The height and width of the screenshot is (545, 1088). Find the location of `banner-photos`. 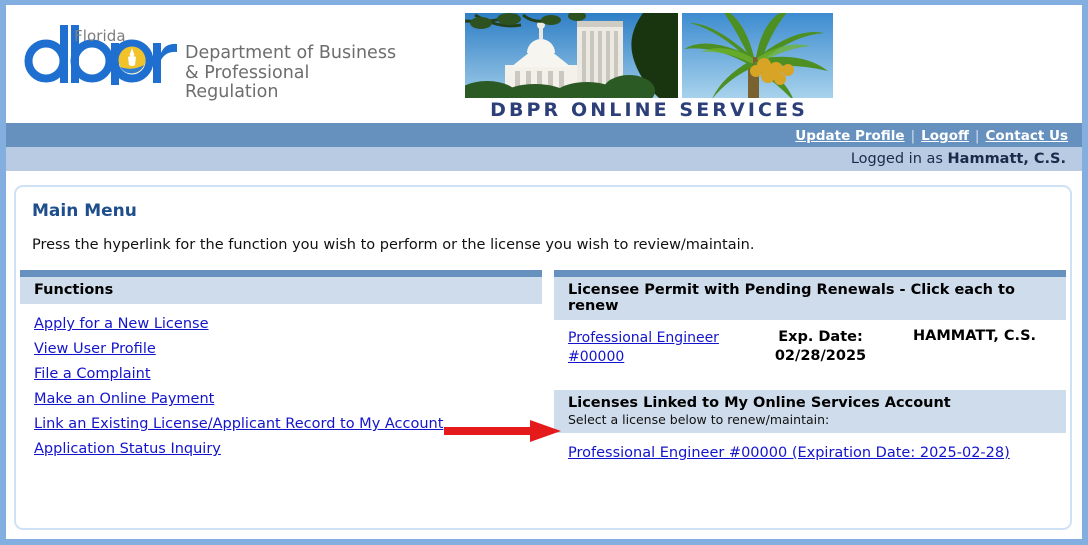

banner-photos is located at coordinates (649, 55).